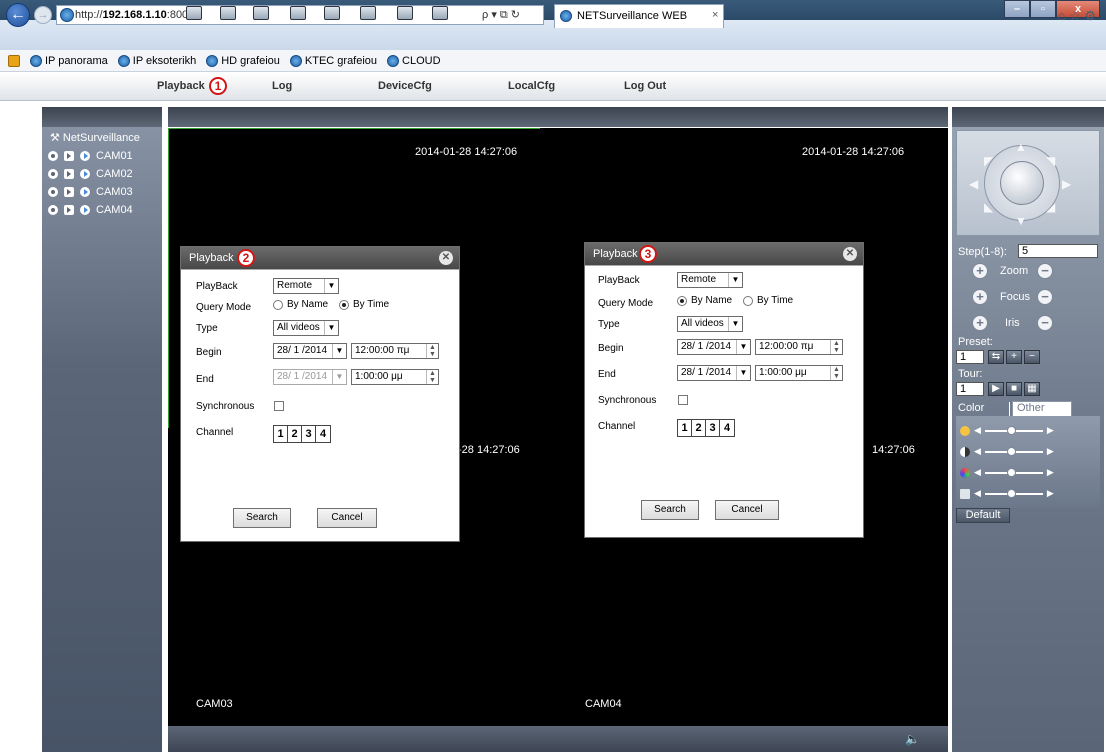 The image size is (1106, 752). I want to click on tour-play-icon: ▶, so click(996, 389).